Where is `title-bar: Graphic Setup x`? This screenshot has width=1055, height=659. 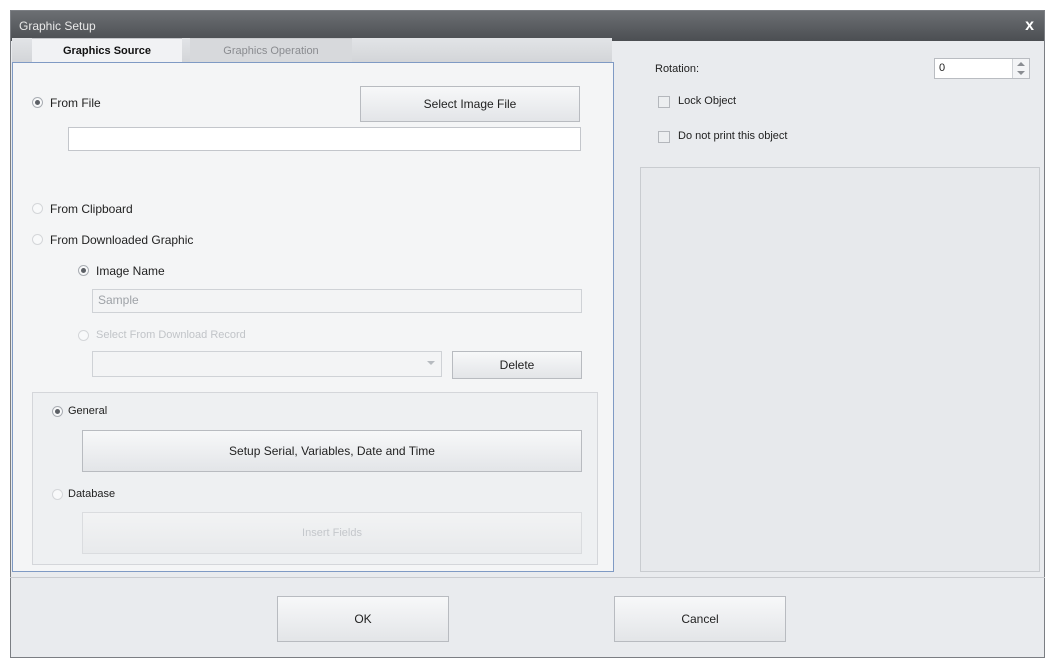
title-bar: Graphic Setup x is located at coordinates (527, 26).